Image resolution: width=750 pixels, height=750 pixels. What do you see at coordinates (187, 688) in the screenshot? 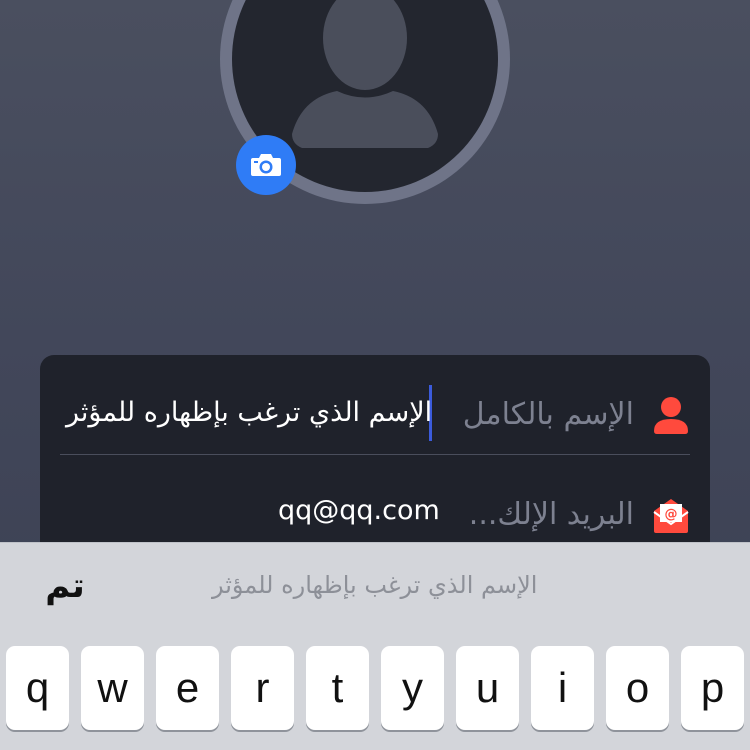
I see `key-e: e` at bounding box center [187, 688].